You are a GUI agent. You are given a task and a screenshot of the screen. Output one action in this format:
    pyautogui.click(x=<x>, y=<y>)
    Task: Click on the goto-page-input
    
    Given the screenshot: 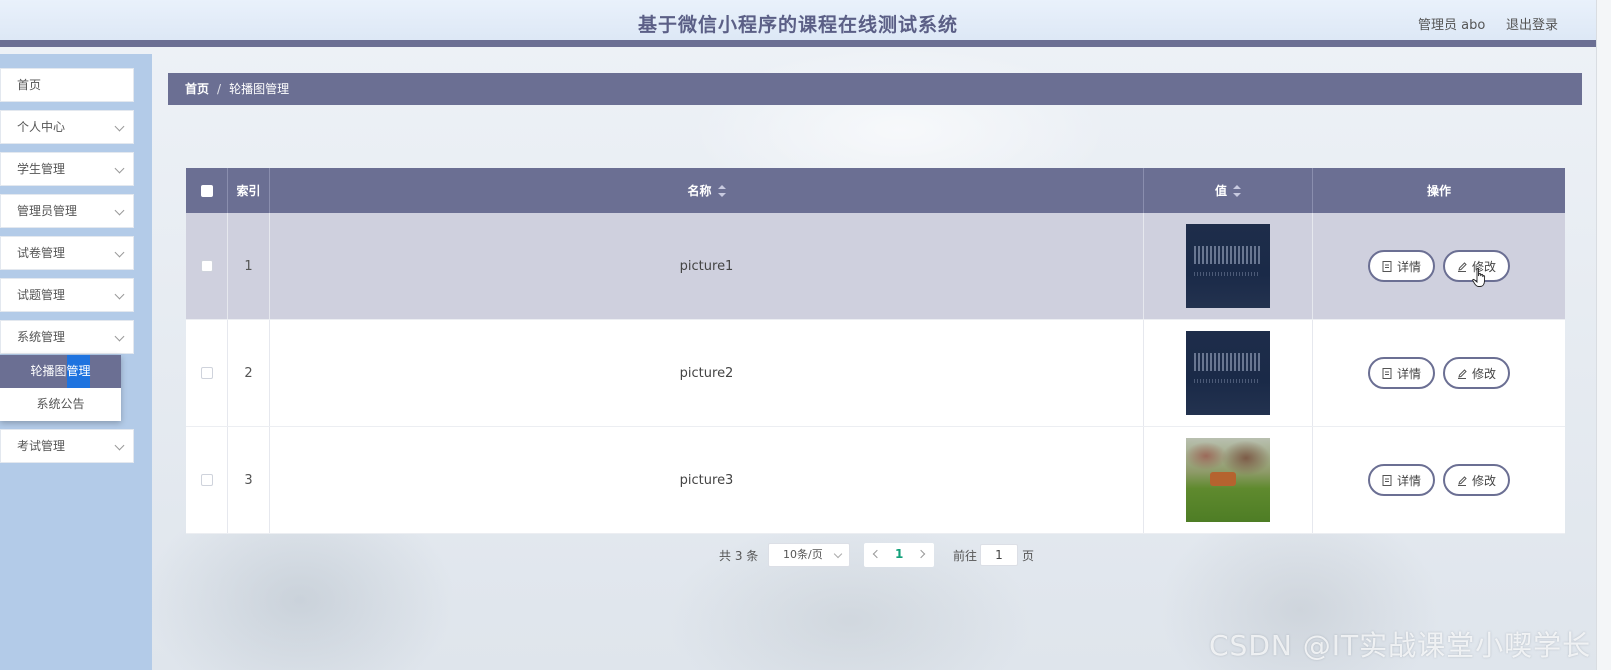 What is the action you would take?
    pyautogui.click(x=999, y=555)
    